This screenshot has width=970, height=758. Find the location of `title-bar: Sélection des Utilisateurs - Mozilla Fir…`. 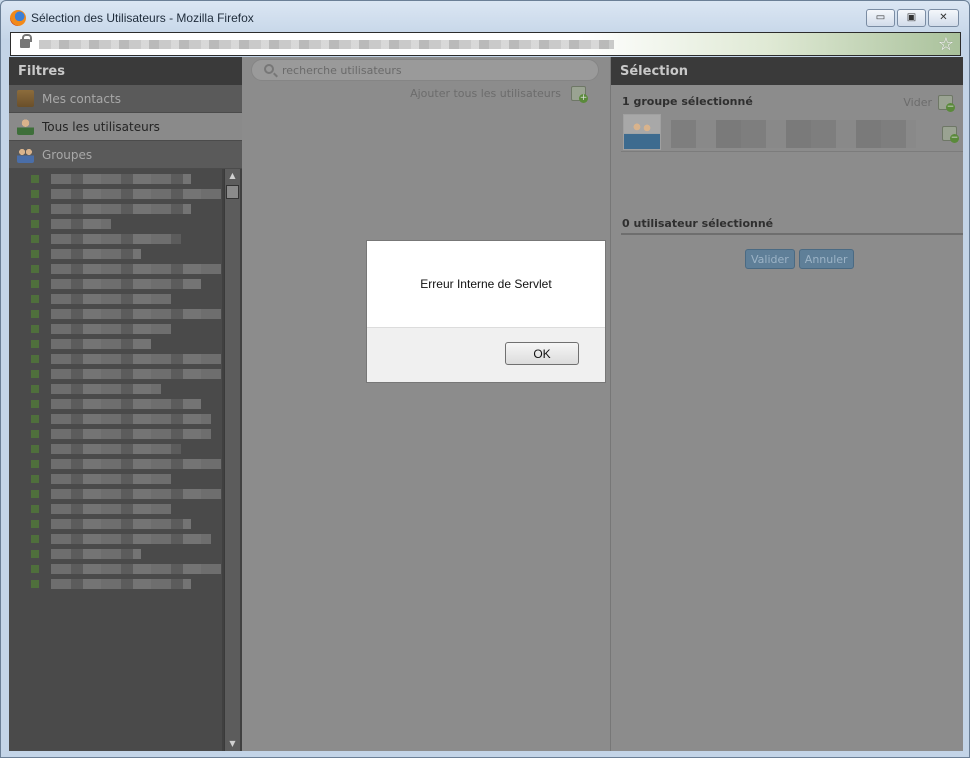

title-bar: Sélection des Utilisateurs - Mozilla Fir… is located at coordinates (485, 17).